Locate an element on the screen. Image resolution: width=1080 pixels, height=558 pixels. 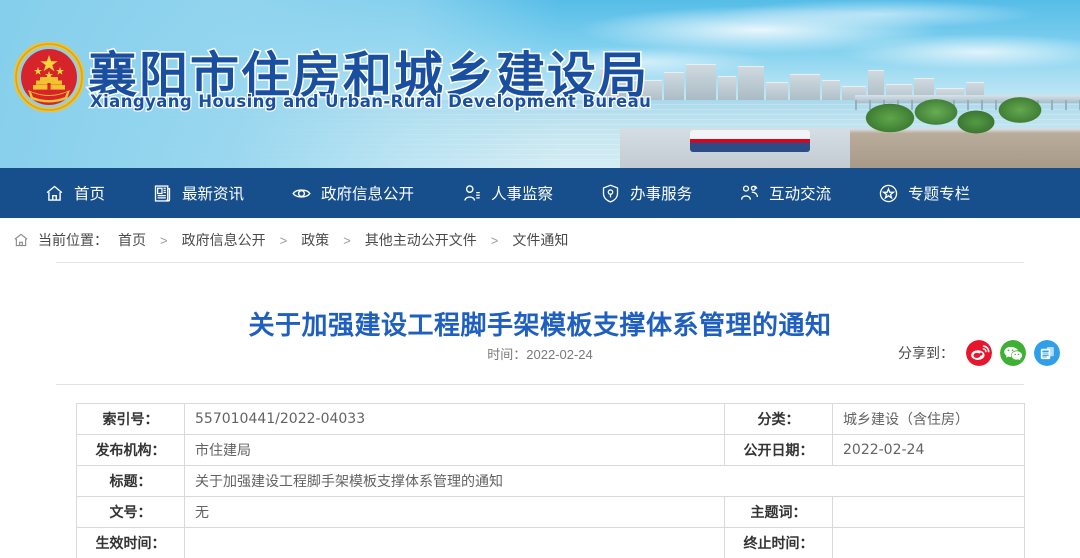
breadcrumb: 当前位置： 首页 > 政府信息公开 > 政策 > 其他主动公开文件 > 文件通知 is located at coordinates (540, 240).